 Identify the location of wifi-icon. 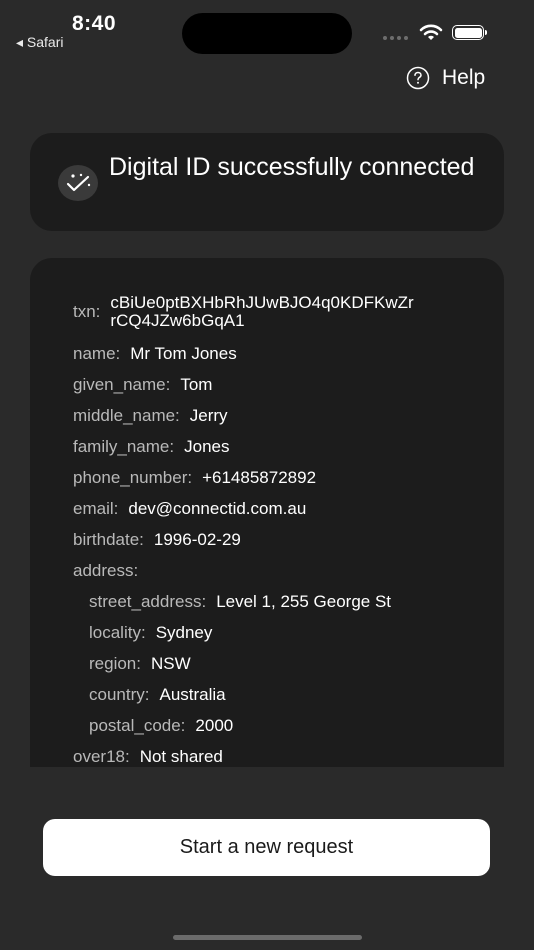
(431, 32).